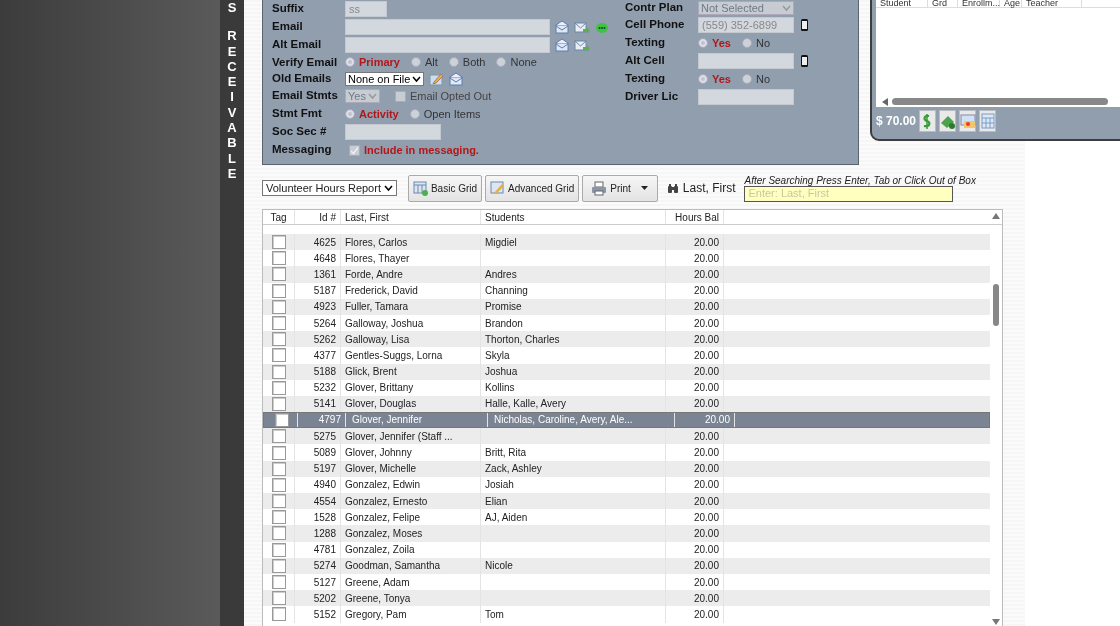 The height and width of the screenshot is (626, 1120). What do you see at coordinates (626, 452) in the screenshot?
I see `table-row: 5089 Glover, Johnny Britt, Rita 20.00` at bounding box center [626, 452].